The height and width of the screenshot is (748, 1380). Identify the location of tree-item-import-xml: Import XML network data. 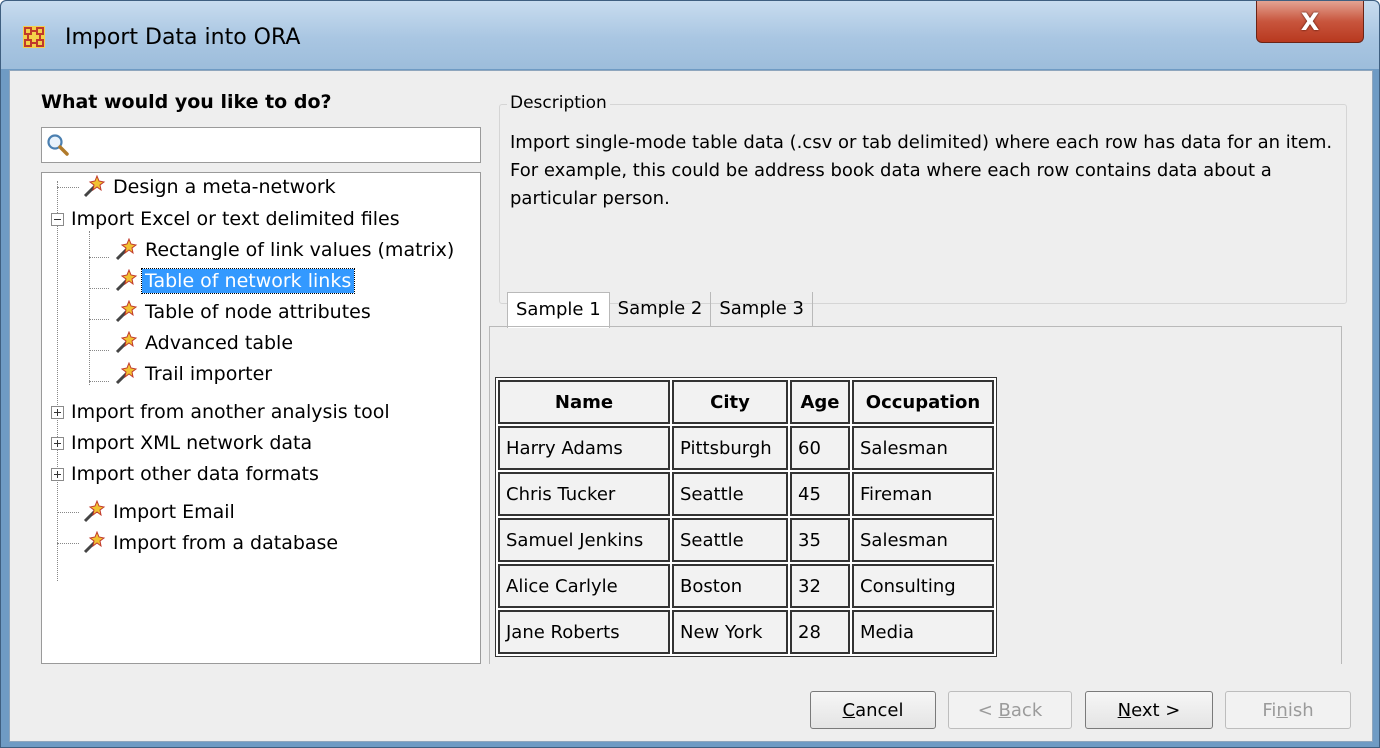
(183, 443).